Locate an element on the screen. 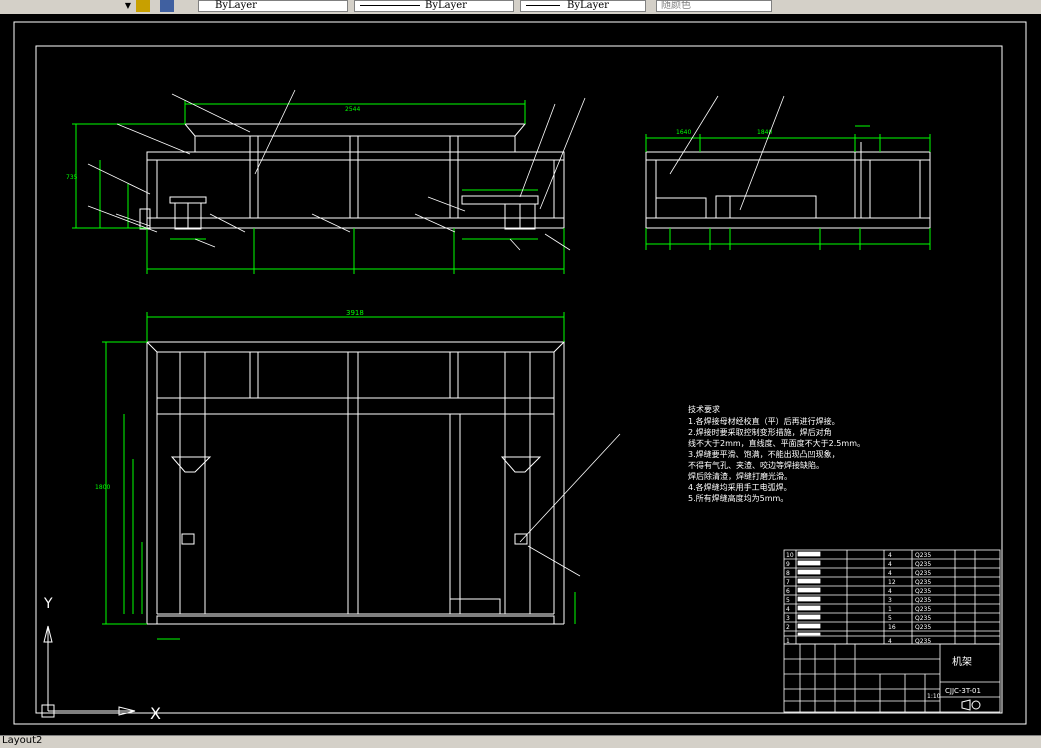 This screenshot has height=748, width=1041. part-no: 4 is located at coordinates (788, 609).